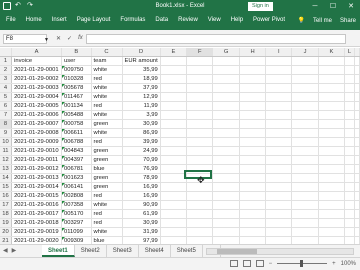 This screenshot has width=360, height=270. I want to click on cell: 2021-01-29-0019, so click(37, 232).